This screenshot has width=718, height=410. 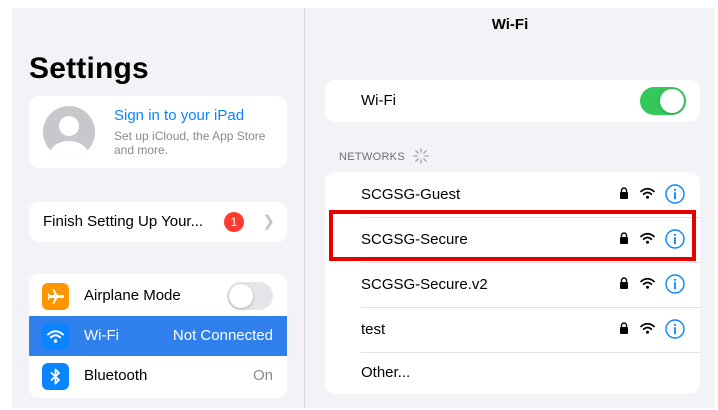 What do you see at coordinates (55, 336) in the screenshot?
I see `wifi-icon` at bounding box center [55, 336].